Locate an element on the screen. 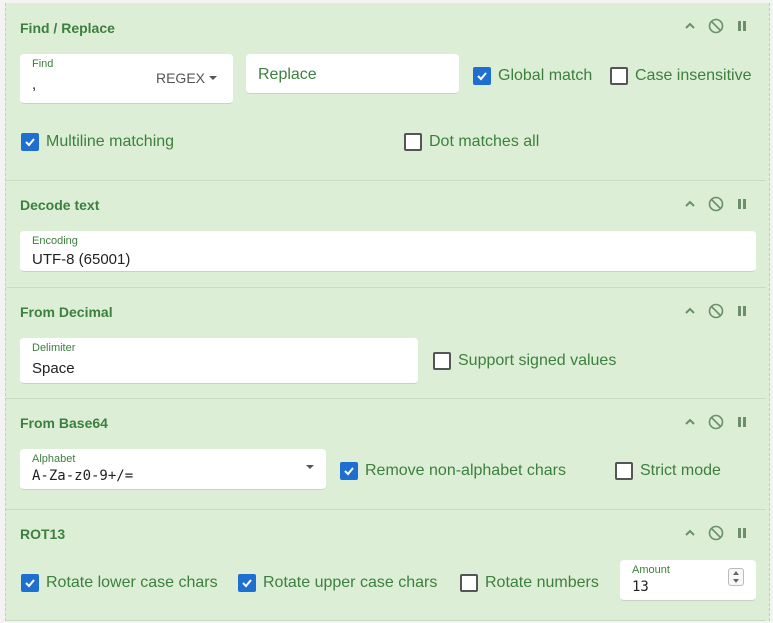 This screenshot has width=773, height=623. rotate-numbers-checkbox: Rotate numbers is located at coordinates (529, 583).